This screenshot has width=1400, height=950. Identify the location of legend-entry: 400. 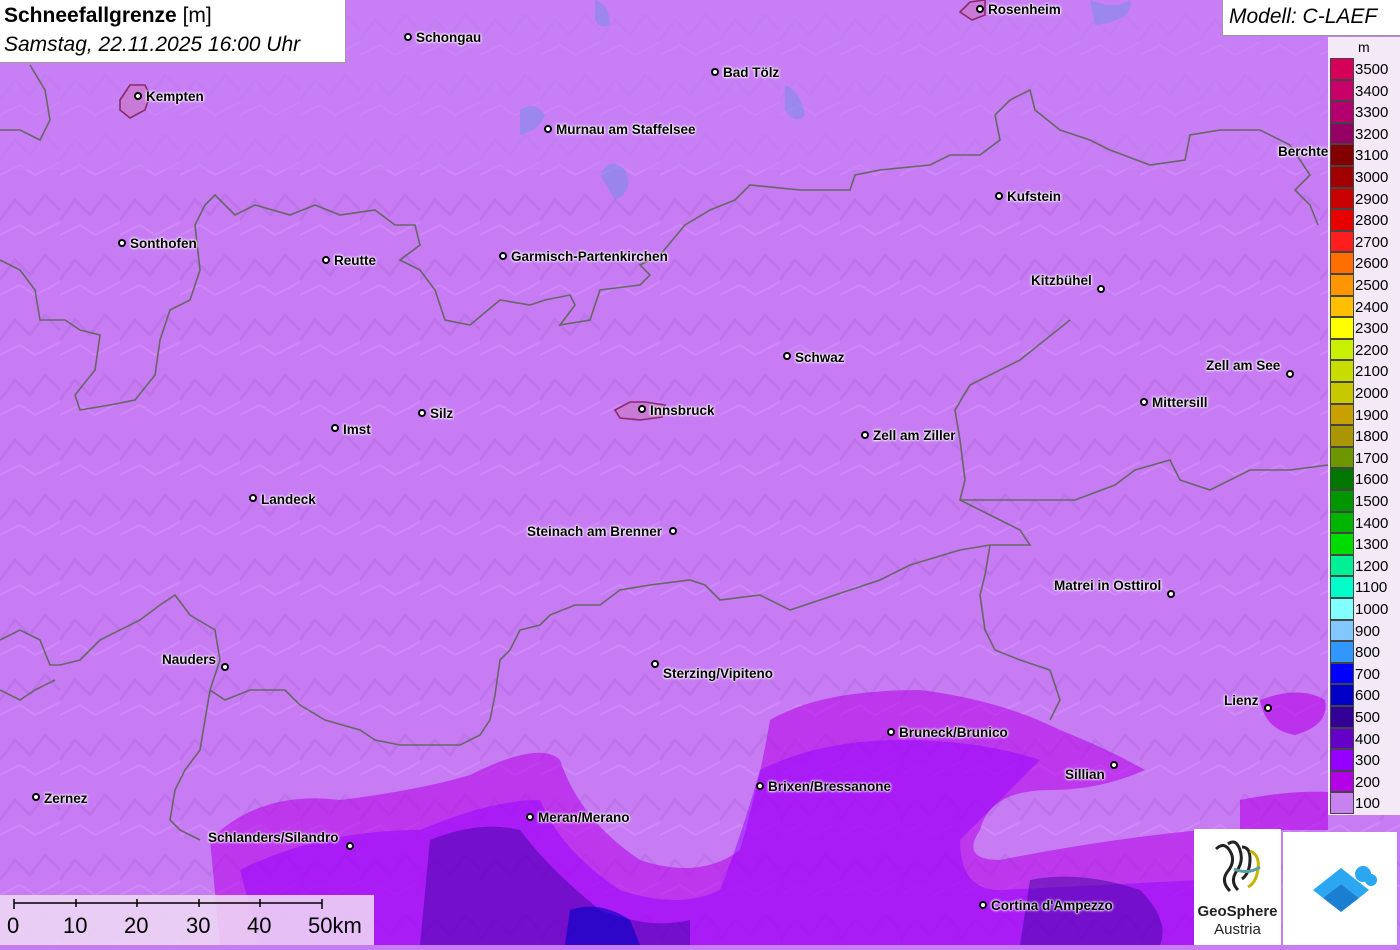
(1364, 738).